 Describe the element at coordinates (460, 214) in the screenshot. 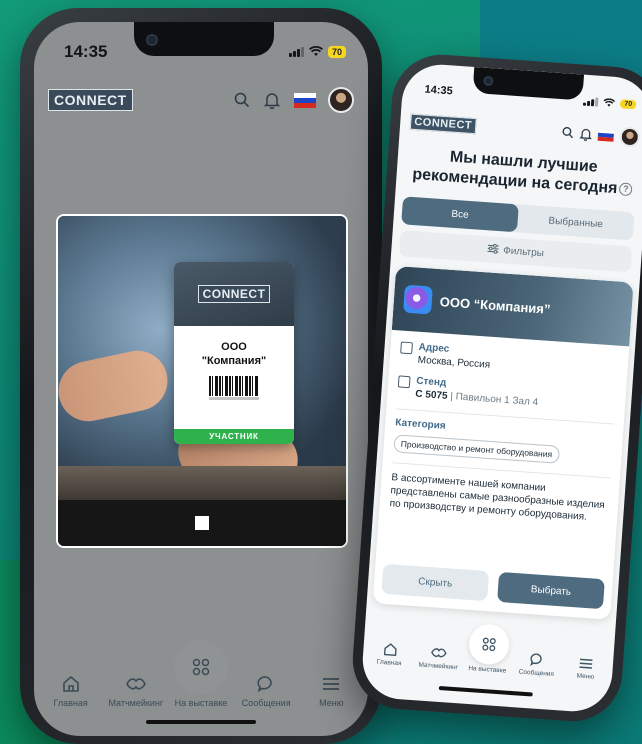

I see `tab-all: Все` at that location.